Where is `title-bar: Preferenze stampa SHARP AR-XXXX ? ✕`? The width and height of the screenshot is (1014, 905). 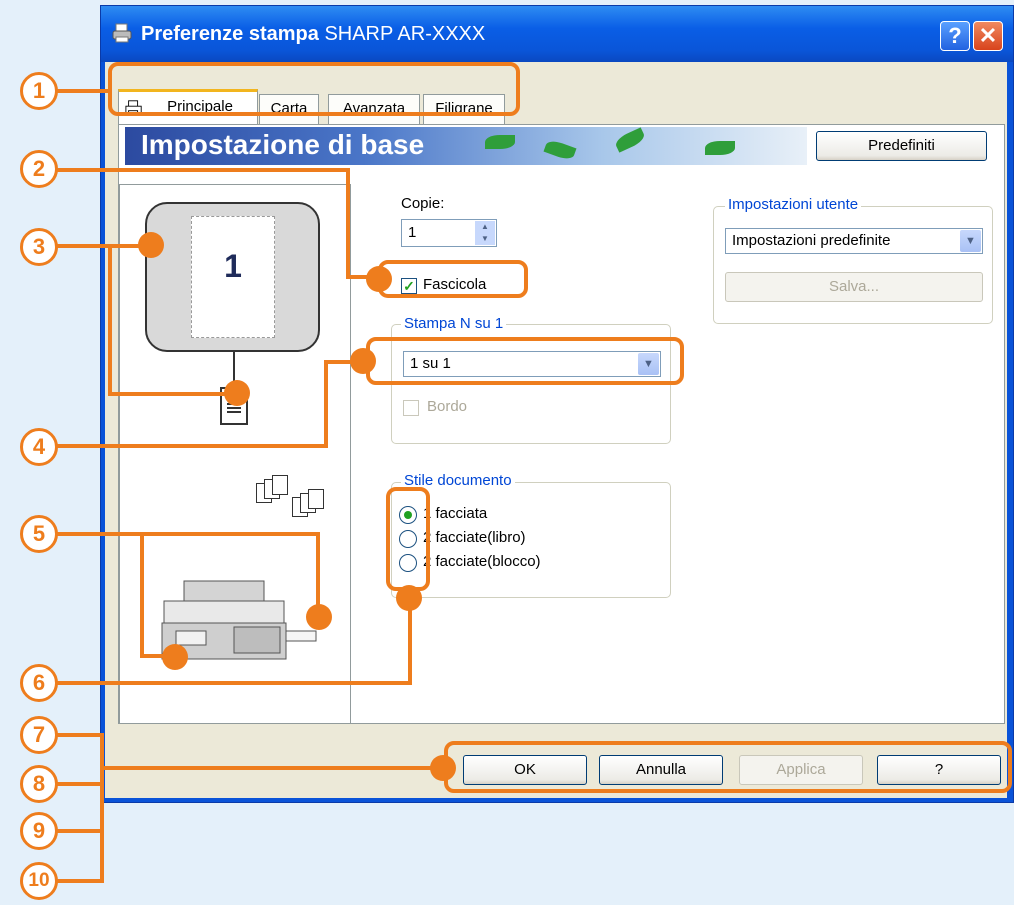
title-bar: Preferenze stampa SHARP AR-XXXX ? ✕ is located at coordinates (557, 34).